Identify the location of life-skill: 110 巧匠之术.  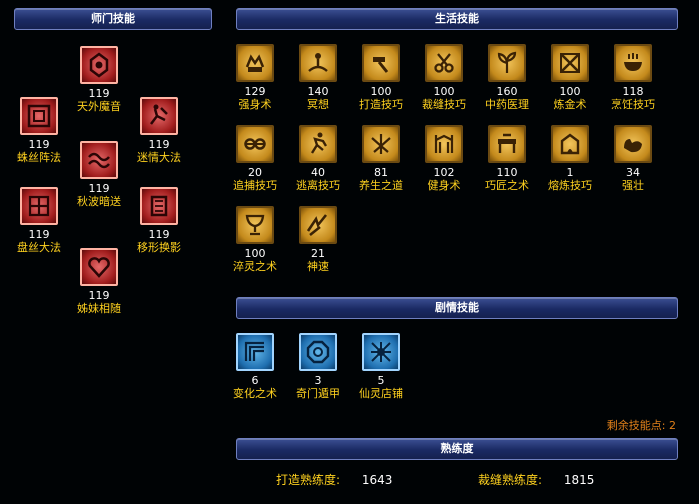
(507, 159).